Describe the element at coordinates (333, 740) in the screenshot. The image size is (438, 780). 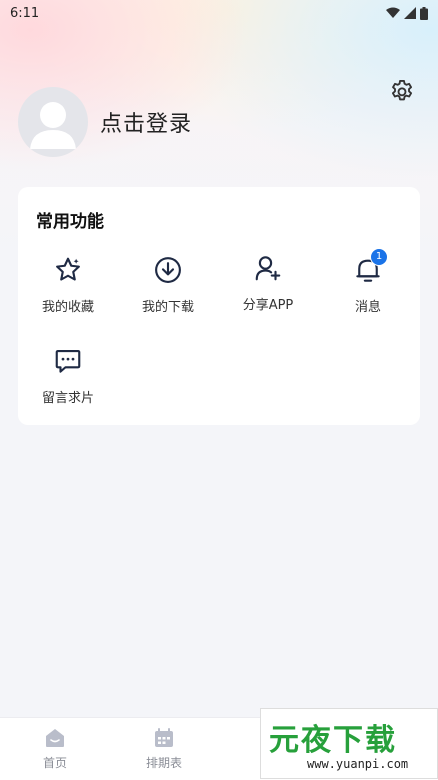
I see `watermark-main-text: 元夜下载` at that location.